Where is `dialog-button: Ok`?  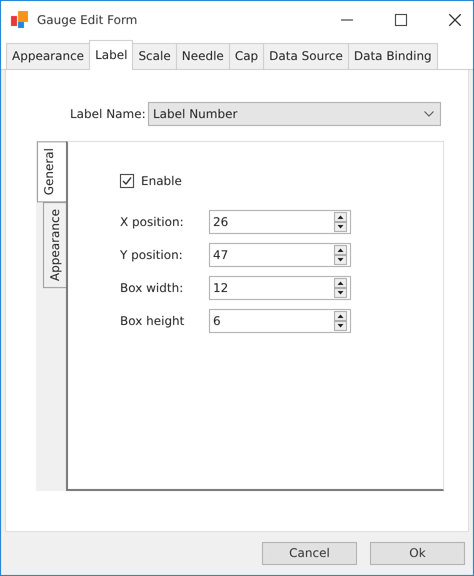 dialog-button: Ok is located at coordinates (417, 553).